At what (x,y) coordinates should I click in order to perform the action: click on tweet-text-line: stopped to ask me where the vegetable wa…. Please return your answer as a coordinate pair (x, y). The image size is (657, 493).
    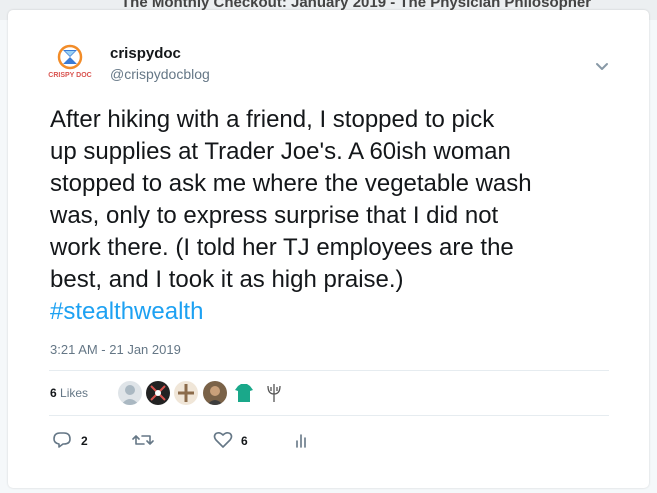
    Looking at the image, I should click on (291, 183).